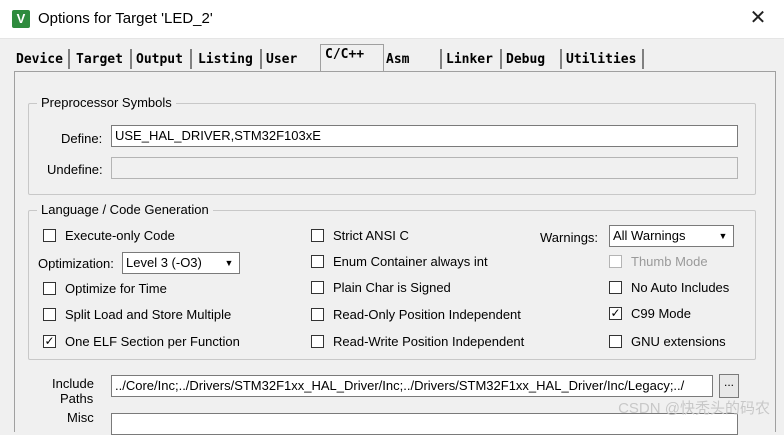 The image size is (784, 435). I want to click on execute-only-label: Execute-only Code, so click(120, 235).